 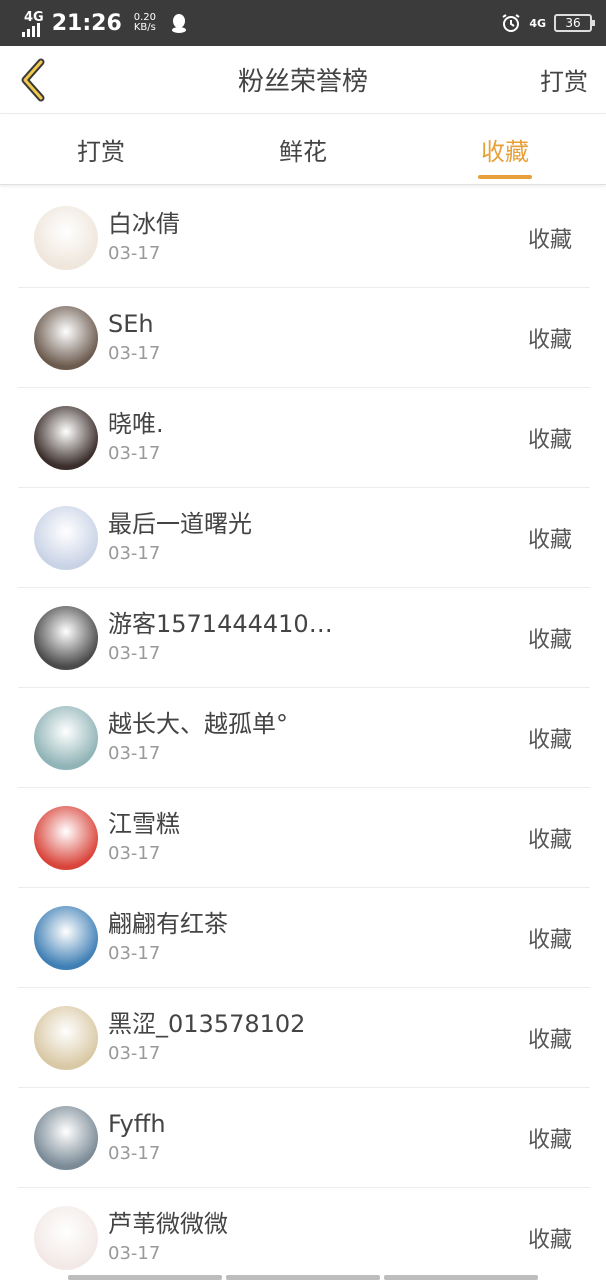 What do you see at coordinates (537, 23) in the screenshot?
I see `network-type: 4G` at bounding box center [537, 23].